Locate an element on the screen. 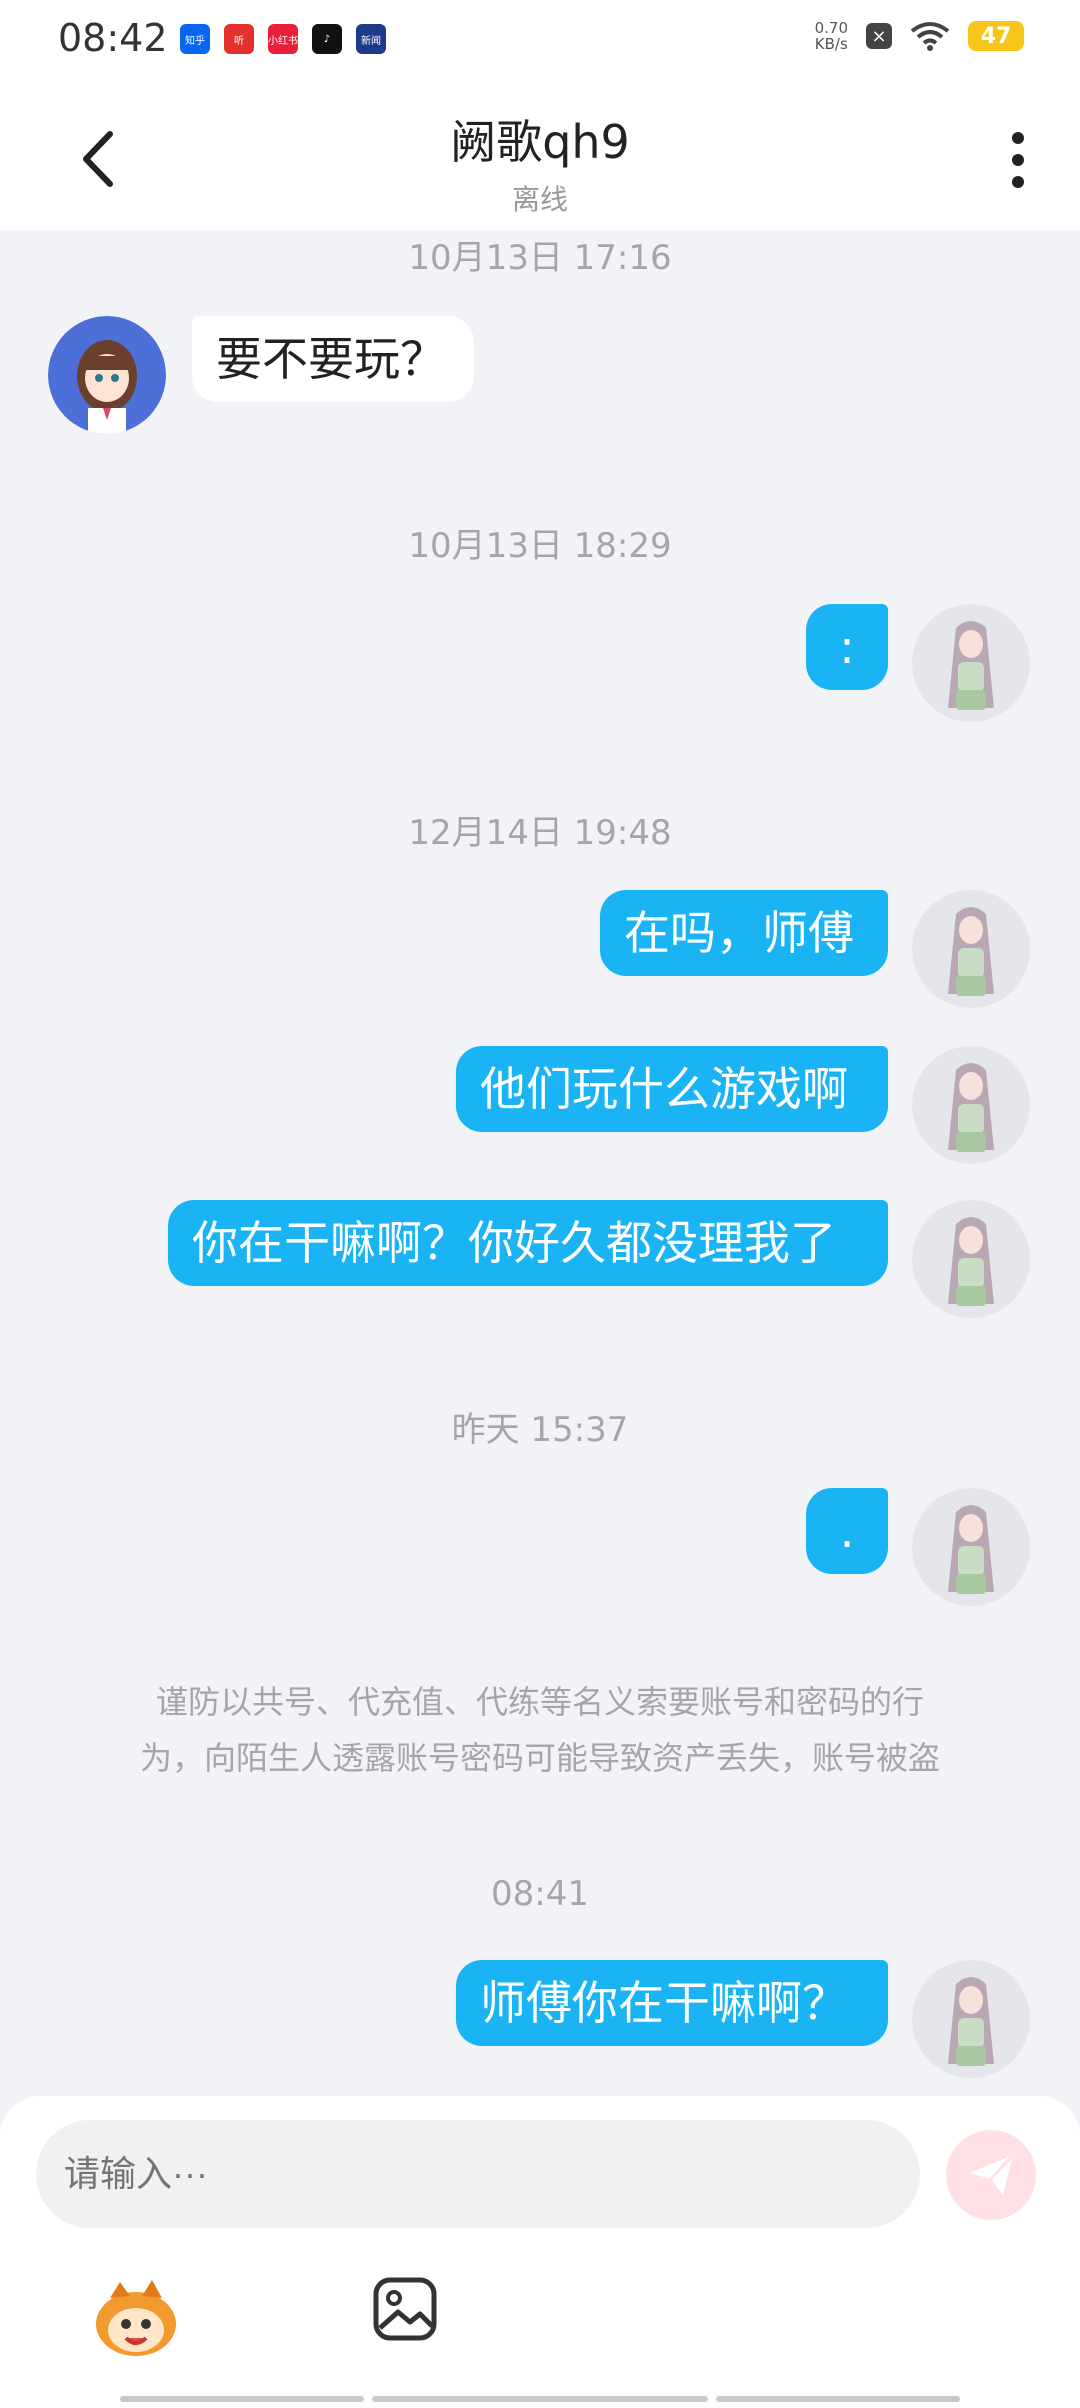 The image size is (1080, 2408). send-button is located at coordinates (991, 2175).